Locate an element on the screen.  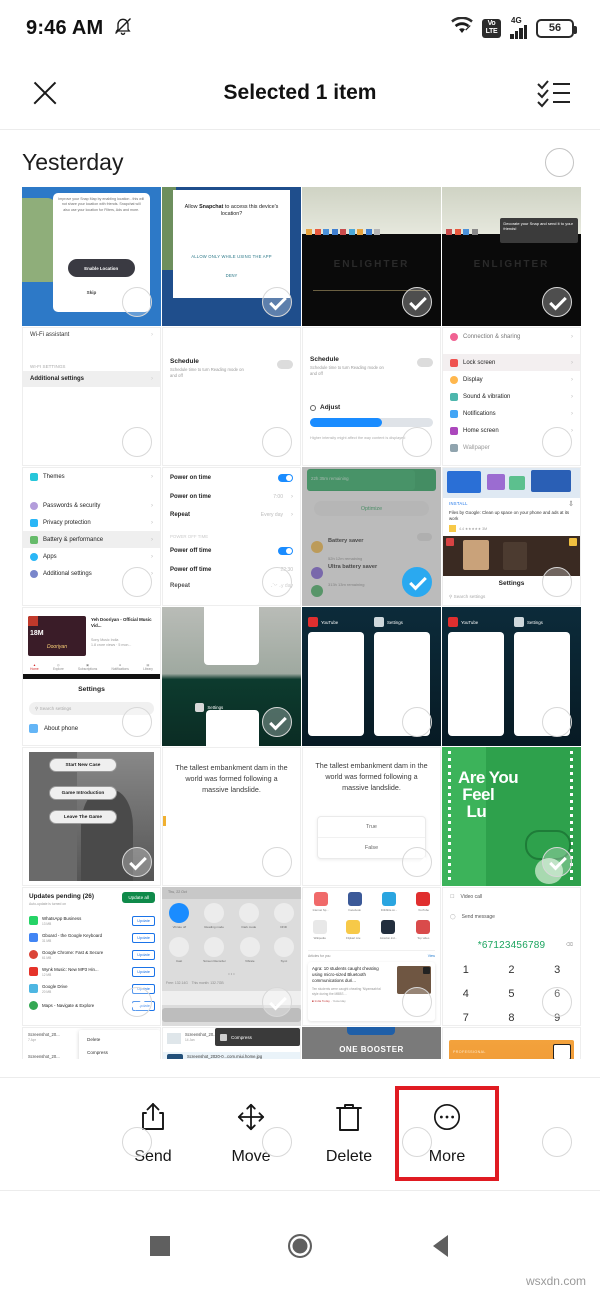
group-header: Yesterday is located at coordinates (300, 158).